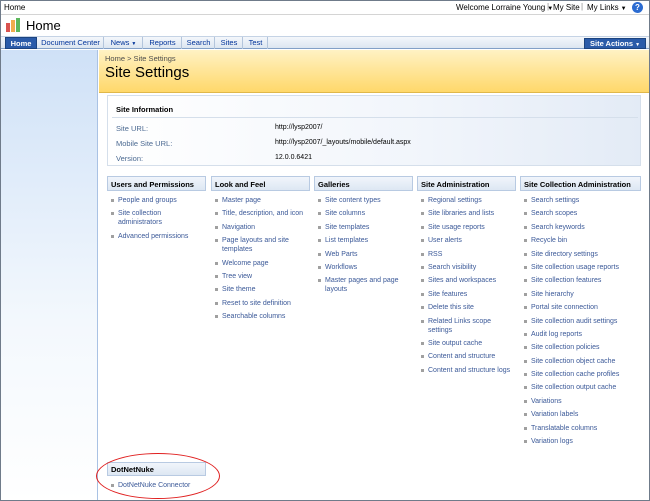 Image resolution: width=650 pixels, height=501 pixels. I want to click on top-home-link: Home, so click(14, 7).